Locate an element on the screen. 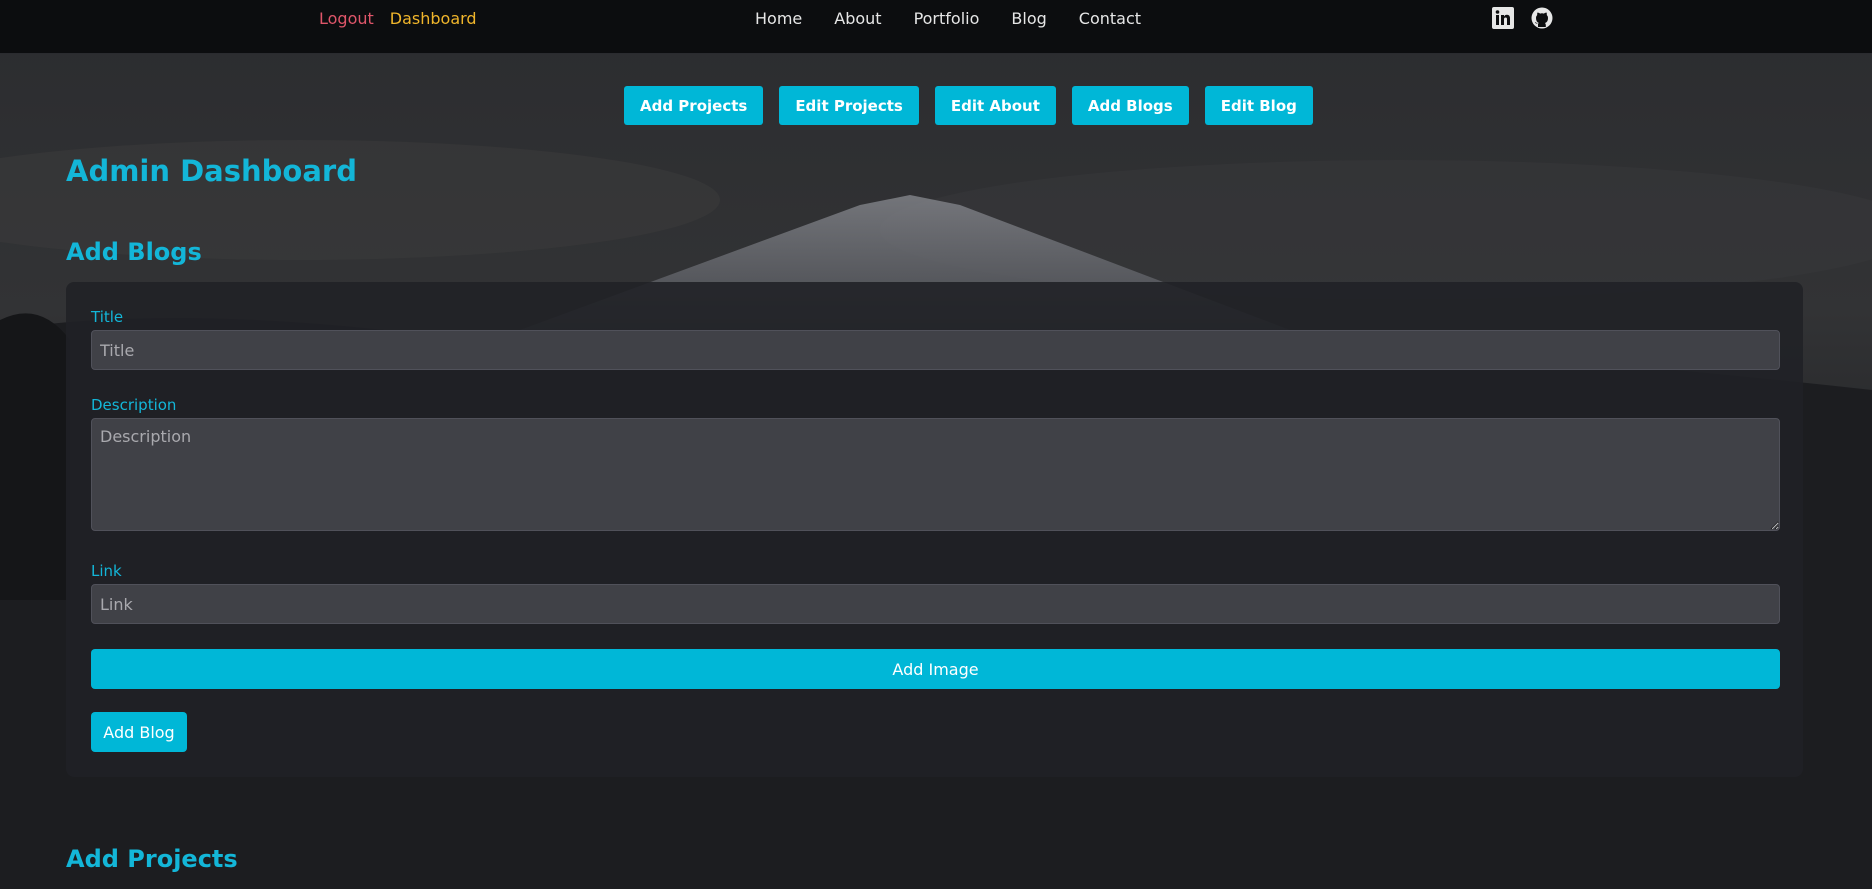 Image resolution: width=1872 pixels, height=889 pixels. nav-link-blog: Blog is located at coordinates (1028, 18).